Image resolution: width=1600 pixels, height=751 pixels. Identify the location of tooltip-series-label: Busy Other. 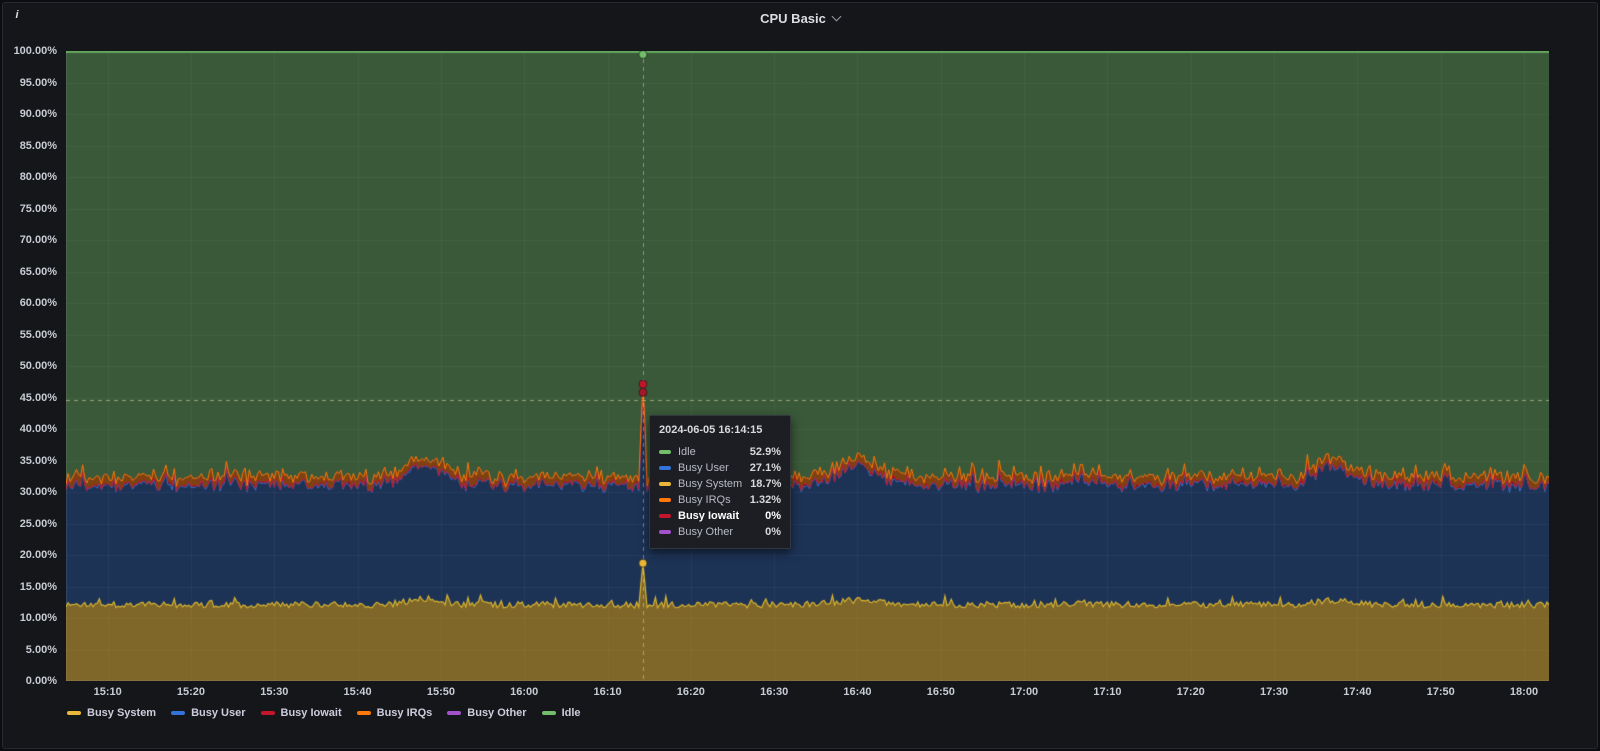
(706, 532).